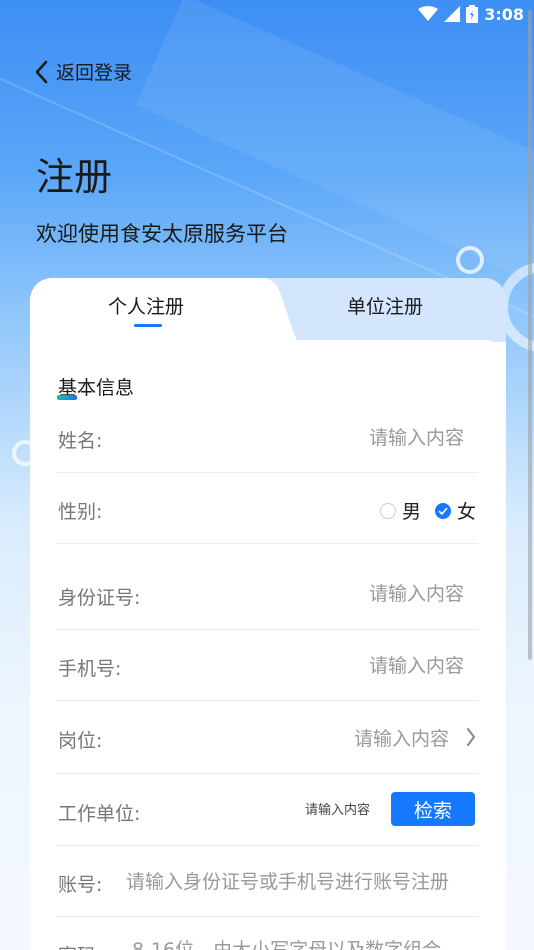  Describe the element at coordinates (267, 587) in the screenshot. I see `form-row-id-number: 身份证号: 请输入内容` at that location.